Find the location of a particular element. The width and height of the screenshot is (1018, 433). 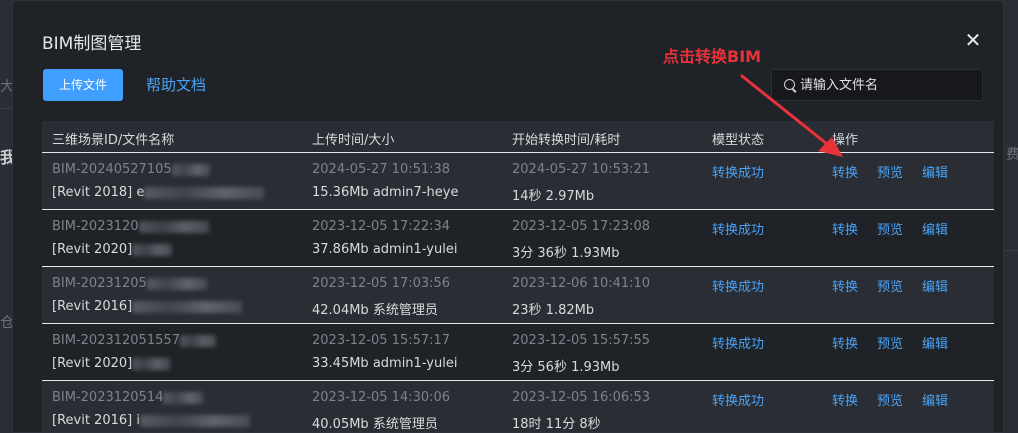

background-page-right is located at coordinates (1011, 216).